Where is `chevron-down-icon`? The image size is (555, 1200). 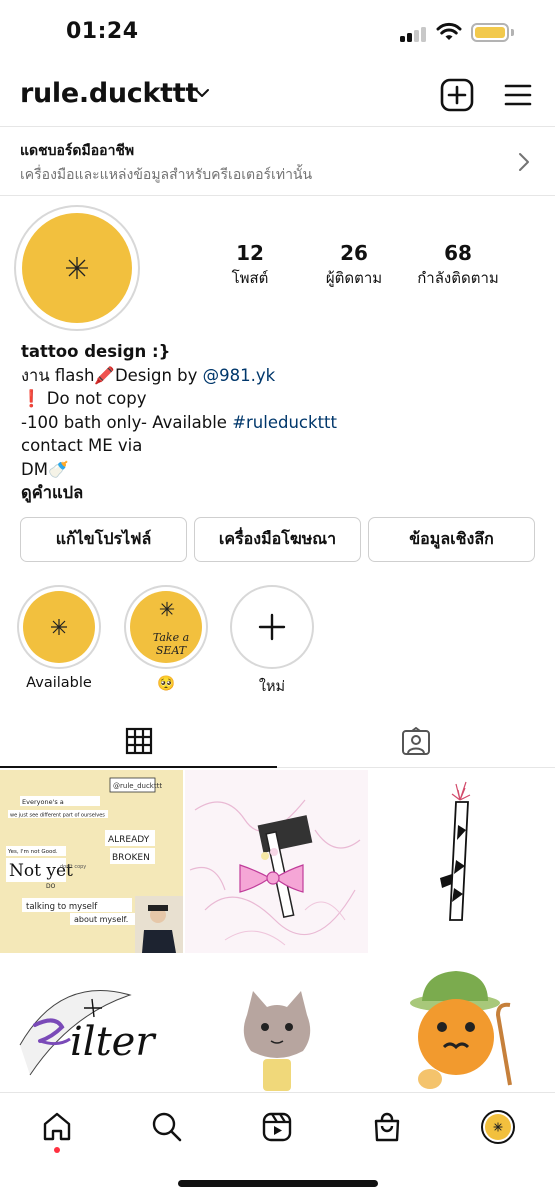 chevron-down-icon is located at coordinates (202, 93).